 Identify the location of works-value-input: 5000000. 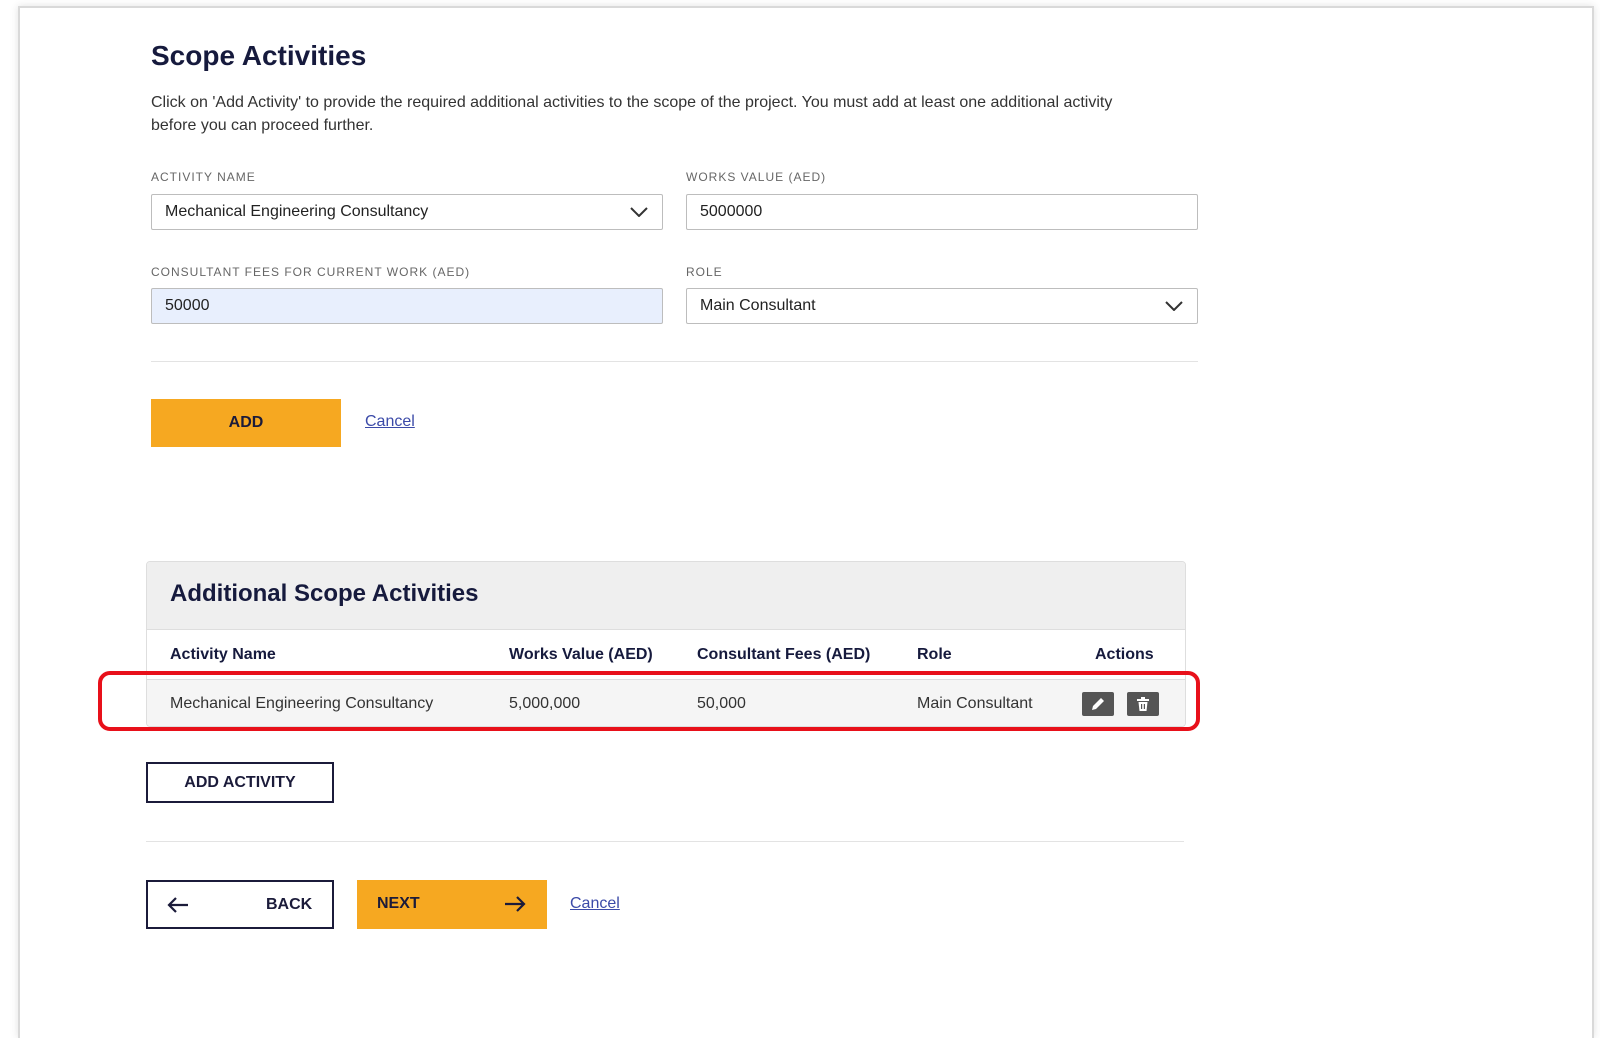
(942, 212).